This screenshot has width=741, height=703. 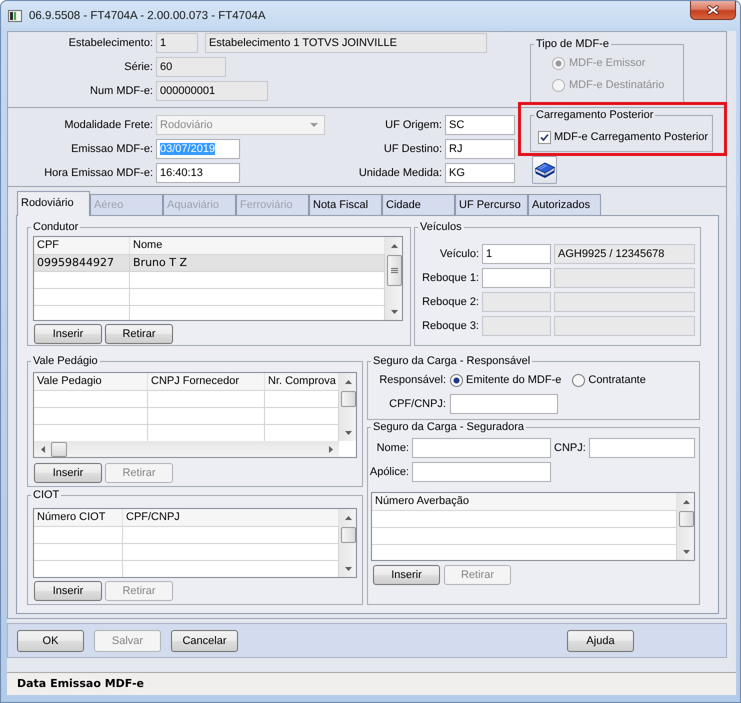 What do you see at coordinates (392, 448) in the screenshot?
I see `field-label: Nome:` at bounding box center [392, 448].